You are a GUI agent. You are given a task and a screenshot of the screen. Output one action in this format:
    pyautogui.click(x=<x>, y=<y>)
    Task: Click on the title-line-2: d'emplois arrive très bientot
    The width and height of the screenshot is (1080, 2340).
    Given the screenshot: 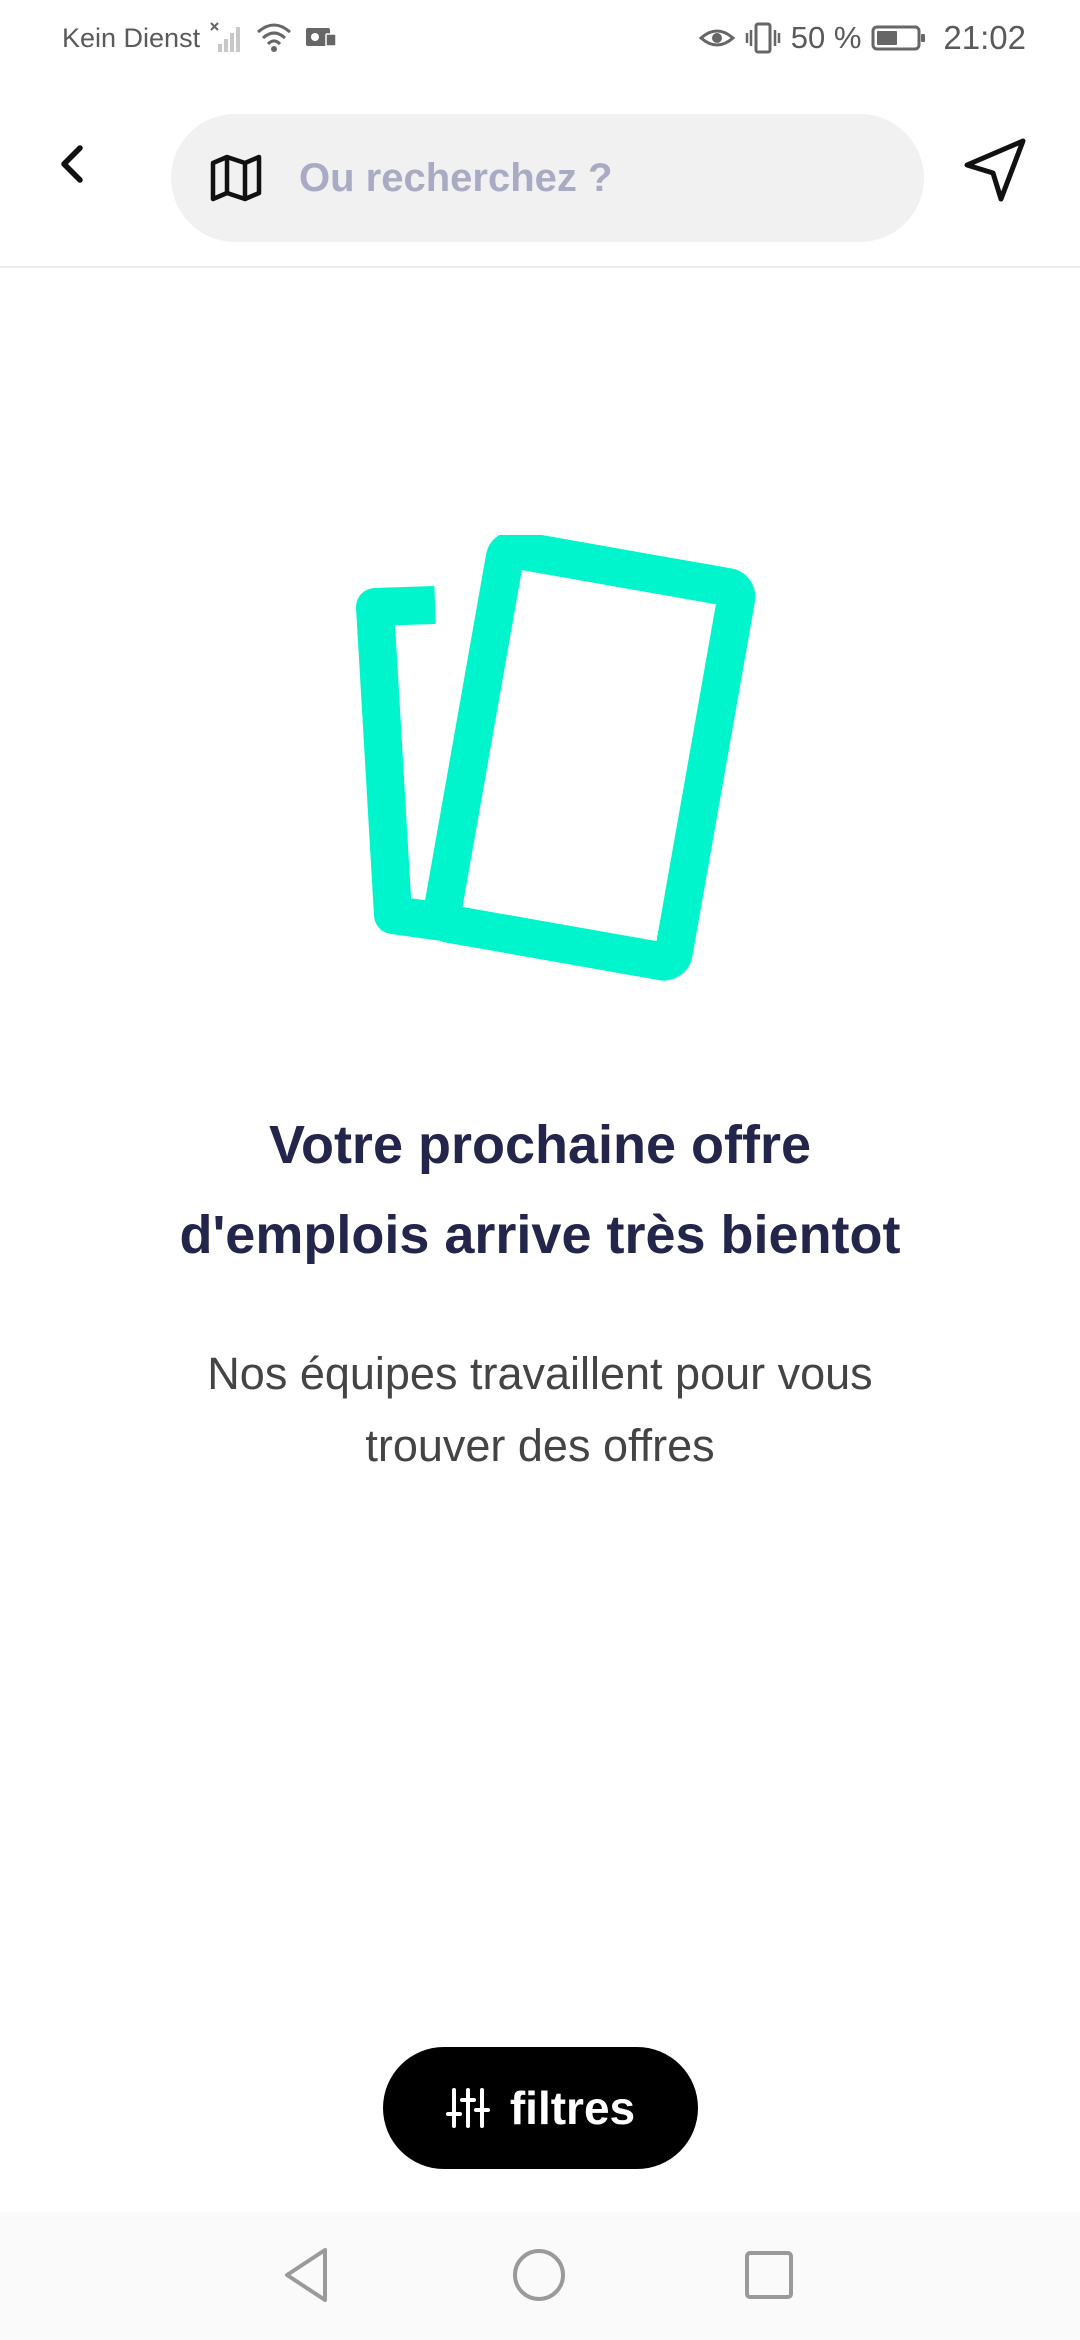 What is the action you would take?
    pyautogui.click(x=540, y=1235)
    